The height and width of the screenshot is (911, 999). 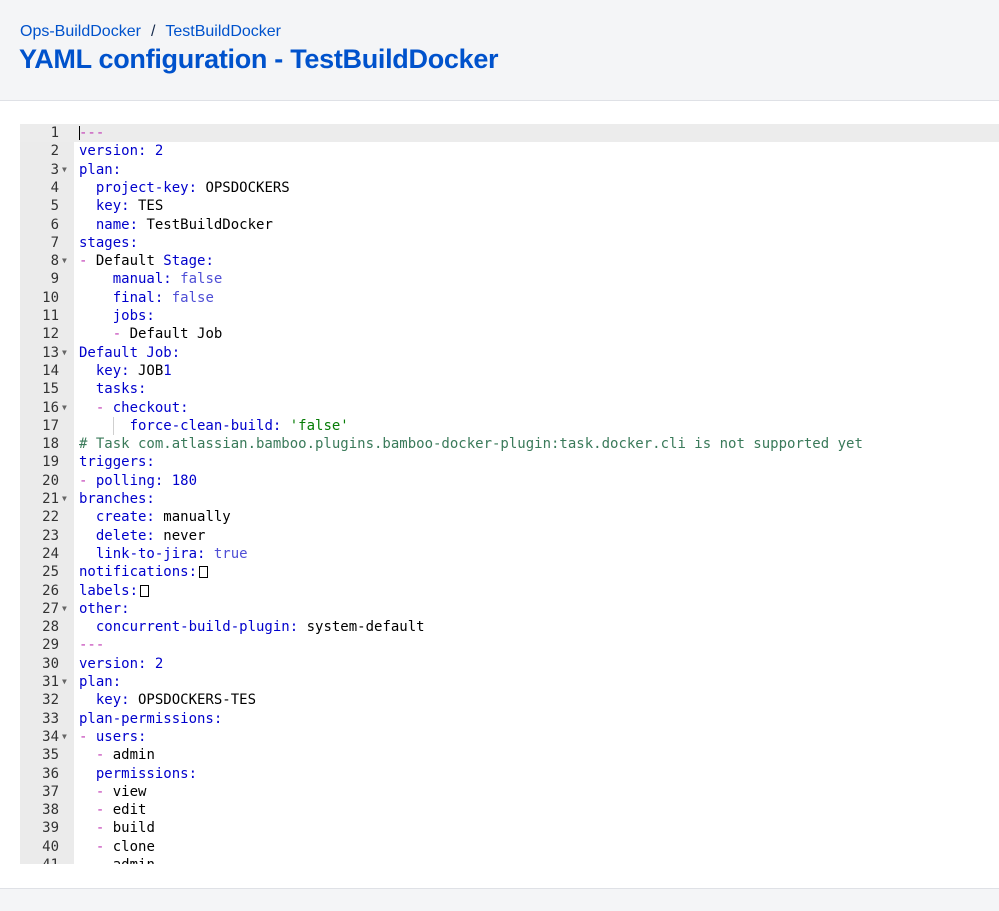 I want to click on code-line: 24 link-to-jira: true, so click(x=509, y=554).